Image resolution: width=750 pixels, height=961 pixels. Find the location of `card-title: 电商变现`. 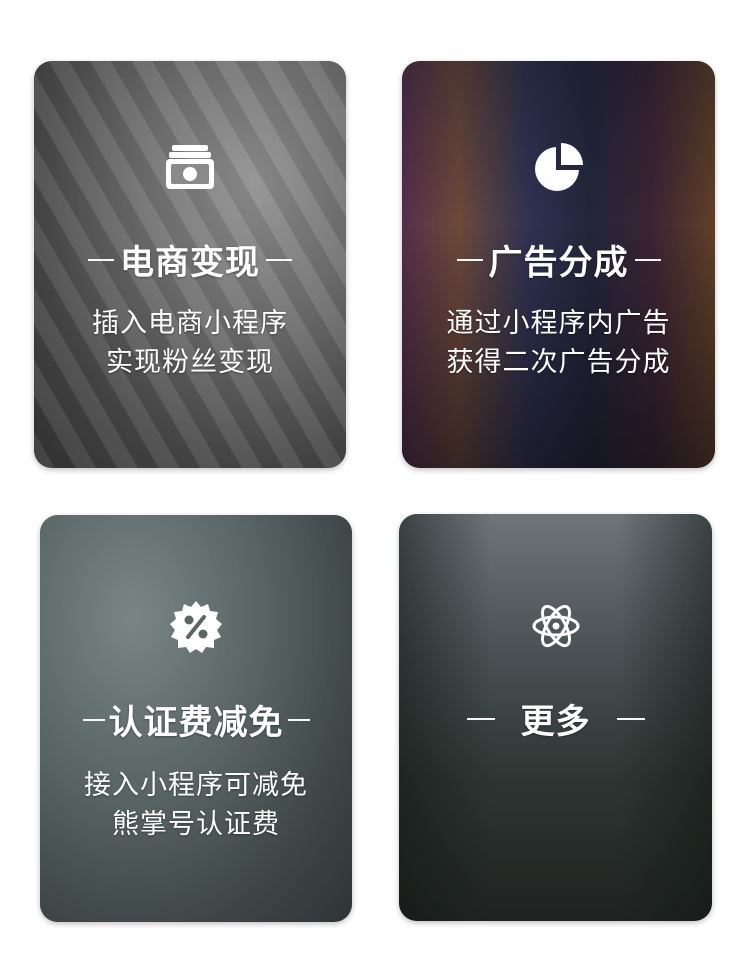

card-title: 电商变现 is located at coordinates (190, 259).